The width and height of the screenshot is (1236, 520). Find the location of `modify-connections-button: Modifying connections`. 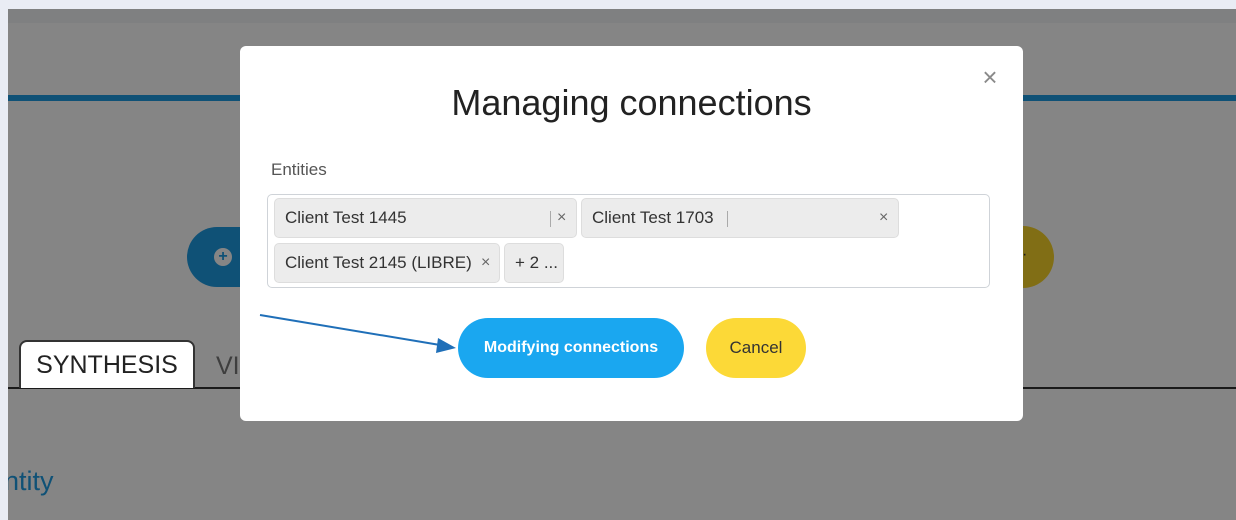

modify-connections-button: Modifying connections is located at coordinates (571, 348).